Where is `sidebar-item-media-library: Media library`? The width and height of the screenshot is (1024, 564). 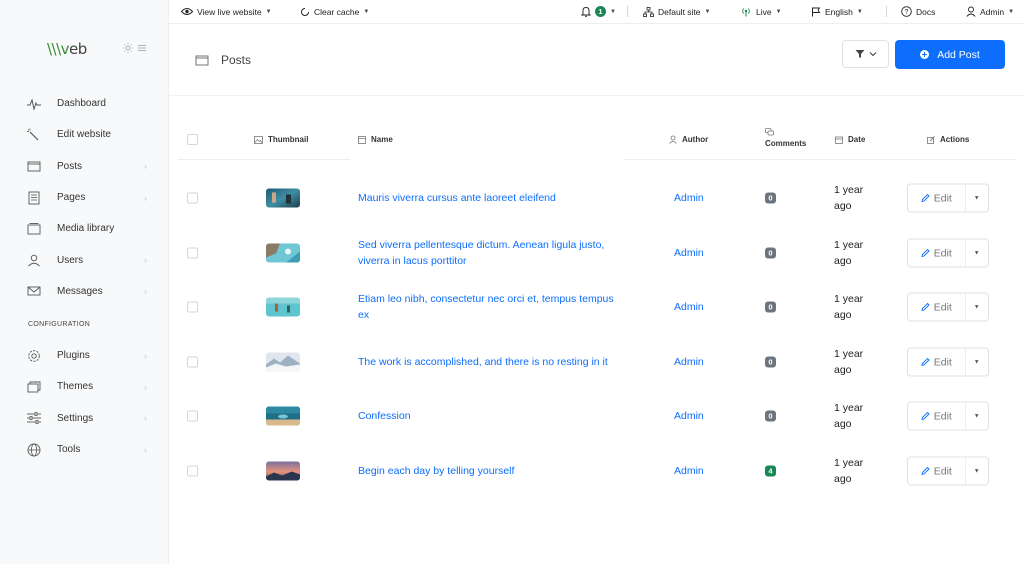 sidebar-item-media-library: Media library is located at coordinates (84, 228).